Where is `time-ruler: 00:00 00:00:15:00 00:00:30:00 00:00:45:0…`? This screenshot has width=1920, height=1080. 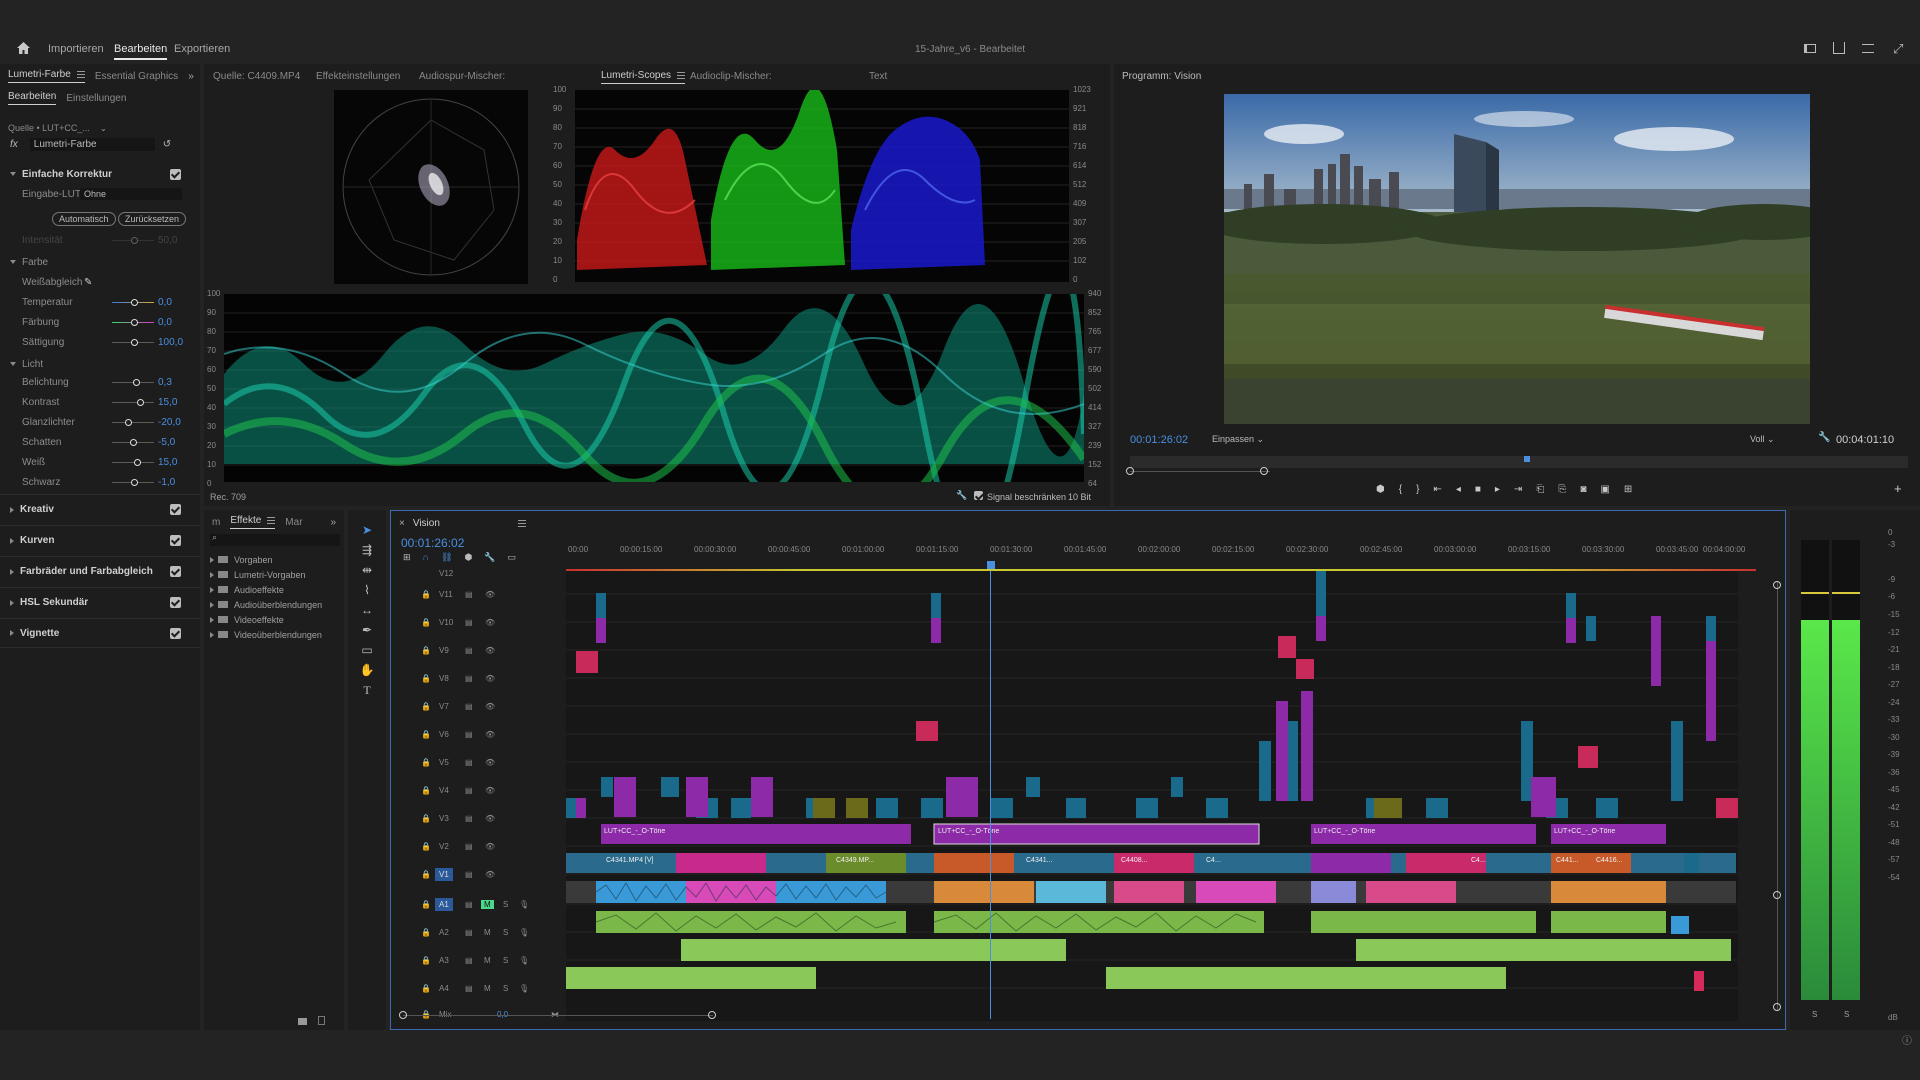 time-ruler: 00:00 00:00:15:00 00:00:30:00 00:00:45:0… is located at coordinates (1161, 553).